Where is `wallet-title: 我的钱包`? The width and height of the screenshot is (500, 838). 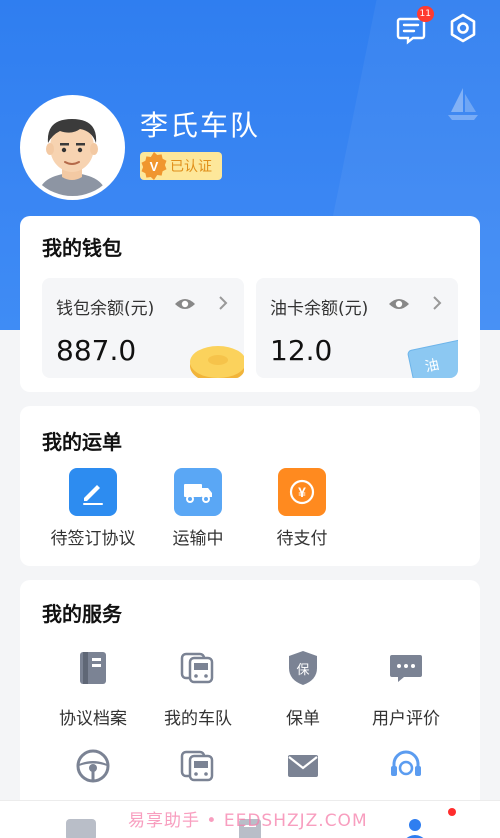 wallet-title: 我的钱包 is located at coordinates (82, 248).